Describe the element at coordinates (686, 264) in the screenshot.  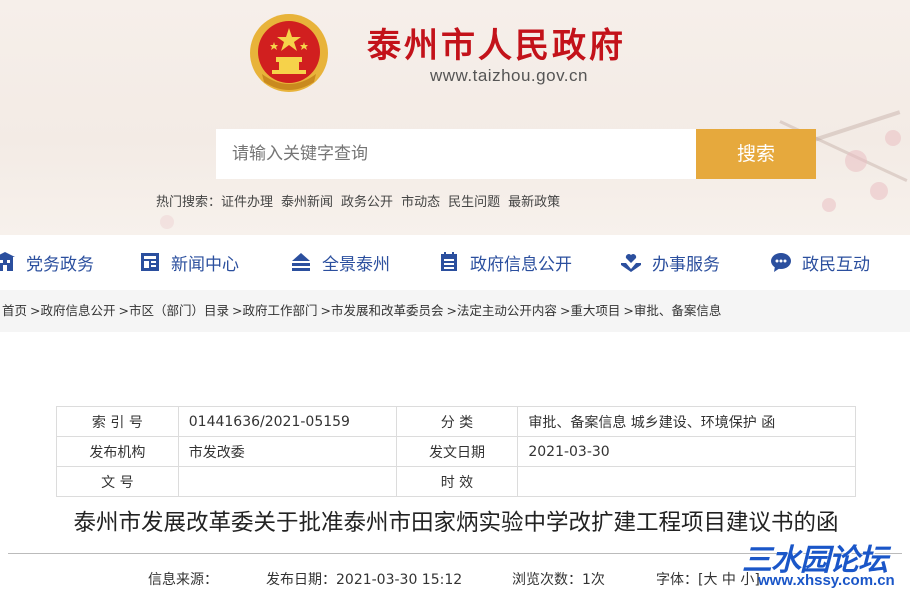
I see `nav-item-label: 办事服务` at that location.